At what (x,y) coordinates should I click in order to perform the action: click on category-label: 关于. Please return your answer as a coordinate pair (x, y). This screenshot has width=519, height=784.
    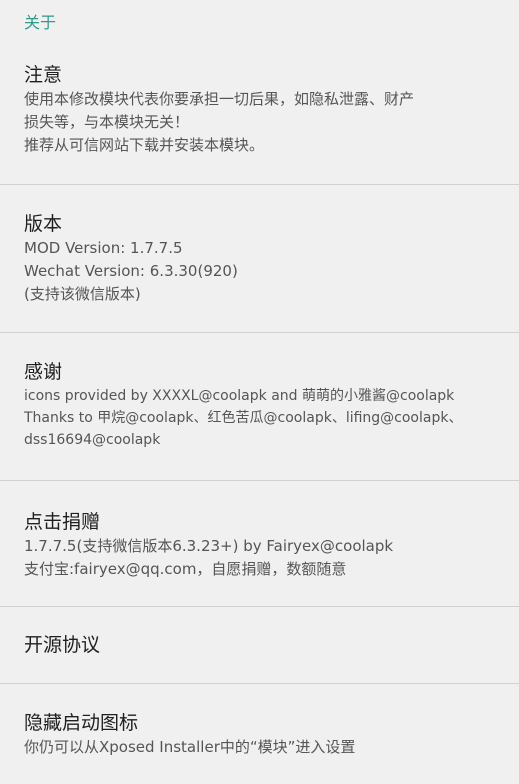
    Looking at the image, I should click on (40, 22).